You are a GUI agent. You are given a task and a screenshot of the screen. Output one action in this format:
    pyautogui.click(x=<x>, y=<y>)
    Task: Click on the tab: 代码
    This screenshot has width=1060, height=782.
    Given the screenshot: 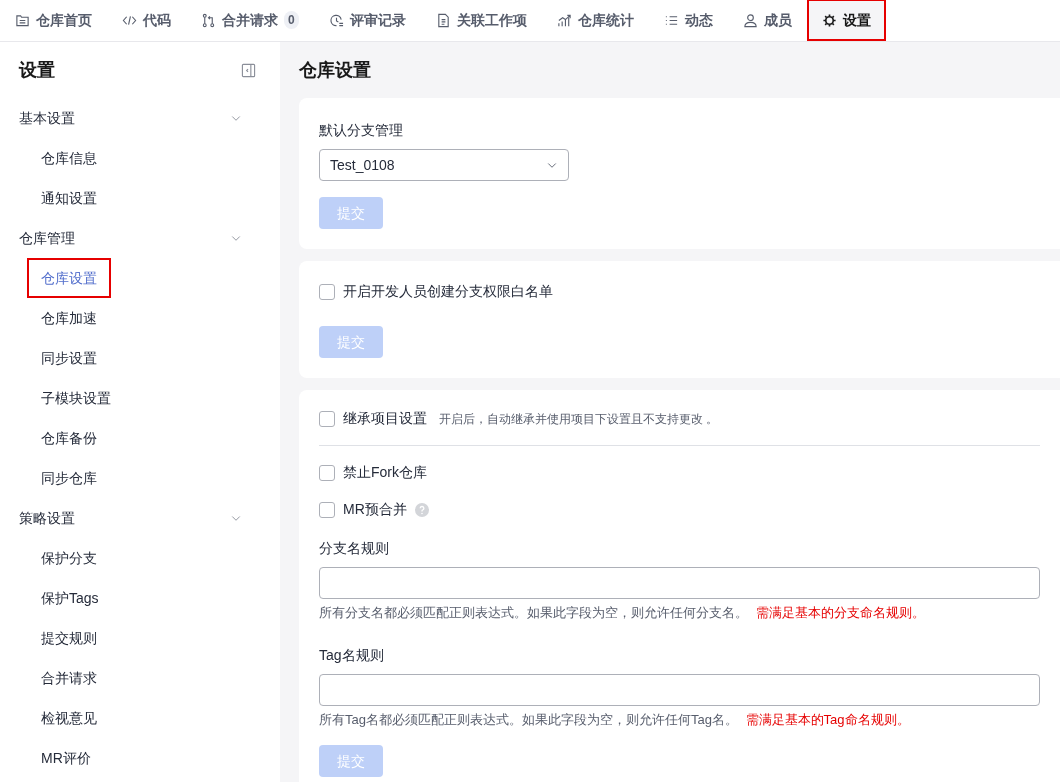 What is the action you would take?
    pyautogui.click(x=146, y=20)
    